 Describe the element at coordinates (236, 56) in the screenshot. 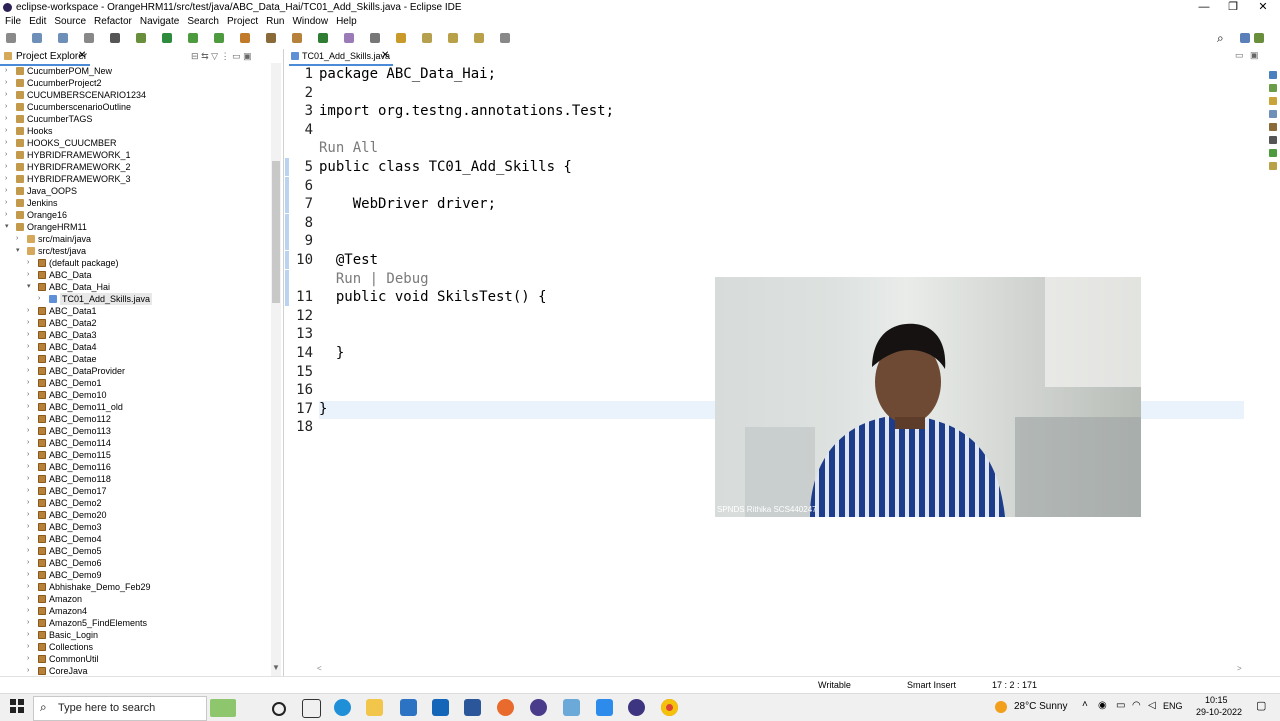

I see `minimize-view-icon: ▭` at that location.